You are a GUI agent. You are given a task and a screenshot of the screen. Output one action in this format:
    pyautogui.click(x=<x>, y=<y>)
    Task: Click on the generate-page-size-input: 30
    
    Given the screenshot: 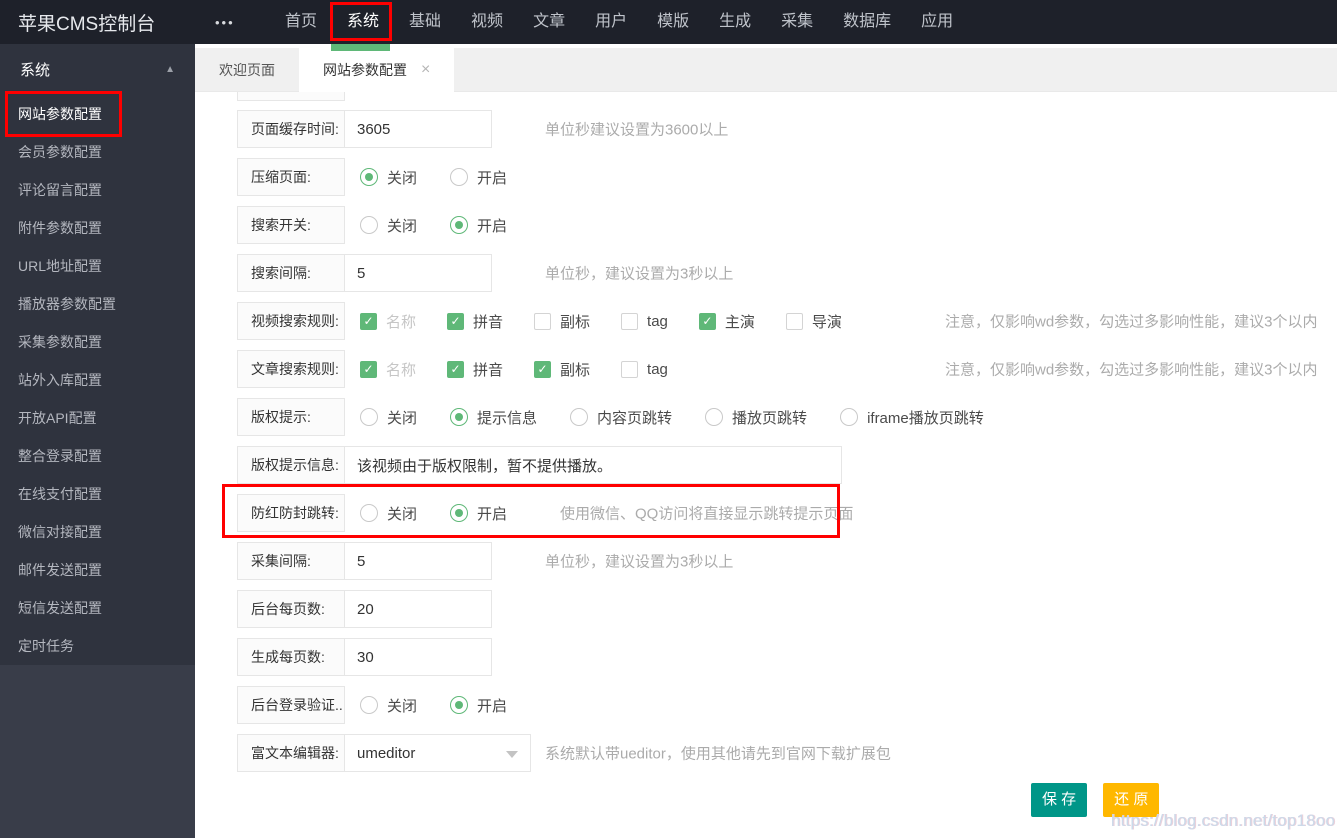 What is the action you would take?
    pyautogui.click(x=418, y=657)
    